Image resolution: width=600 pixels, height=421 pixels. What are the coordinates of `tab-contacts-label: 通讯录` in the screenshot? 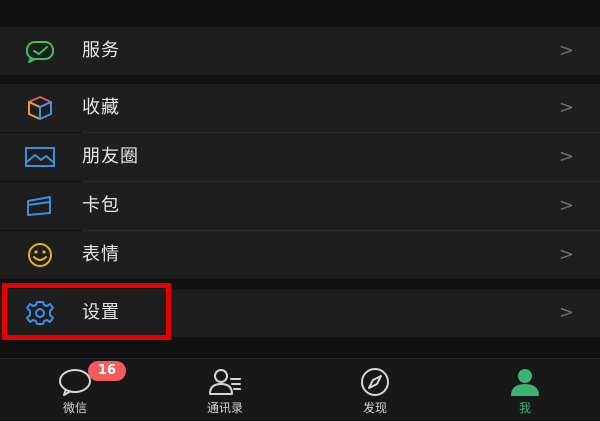 It's located at (224, 408).